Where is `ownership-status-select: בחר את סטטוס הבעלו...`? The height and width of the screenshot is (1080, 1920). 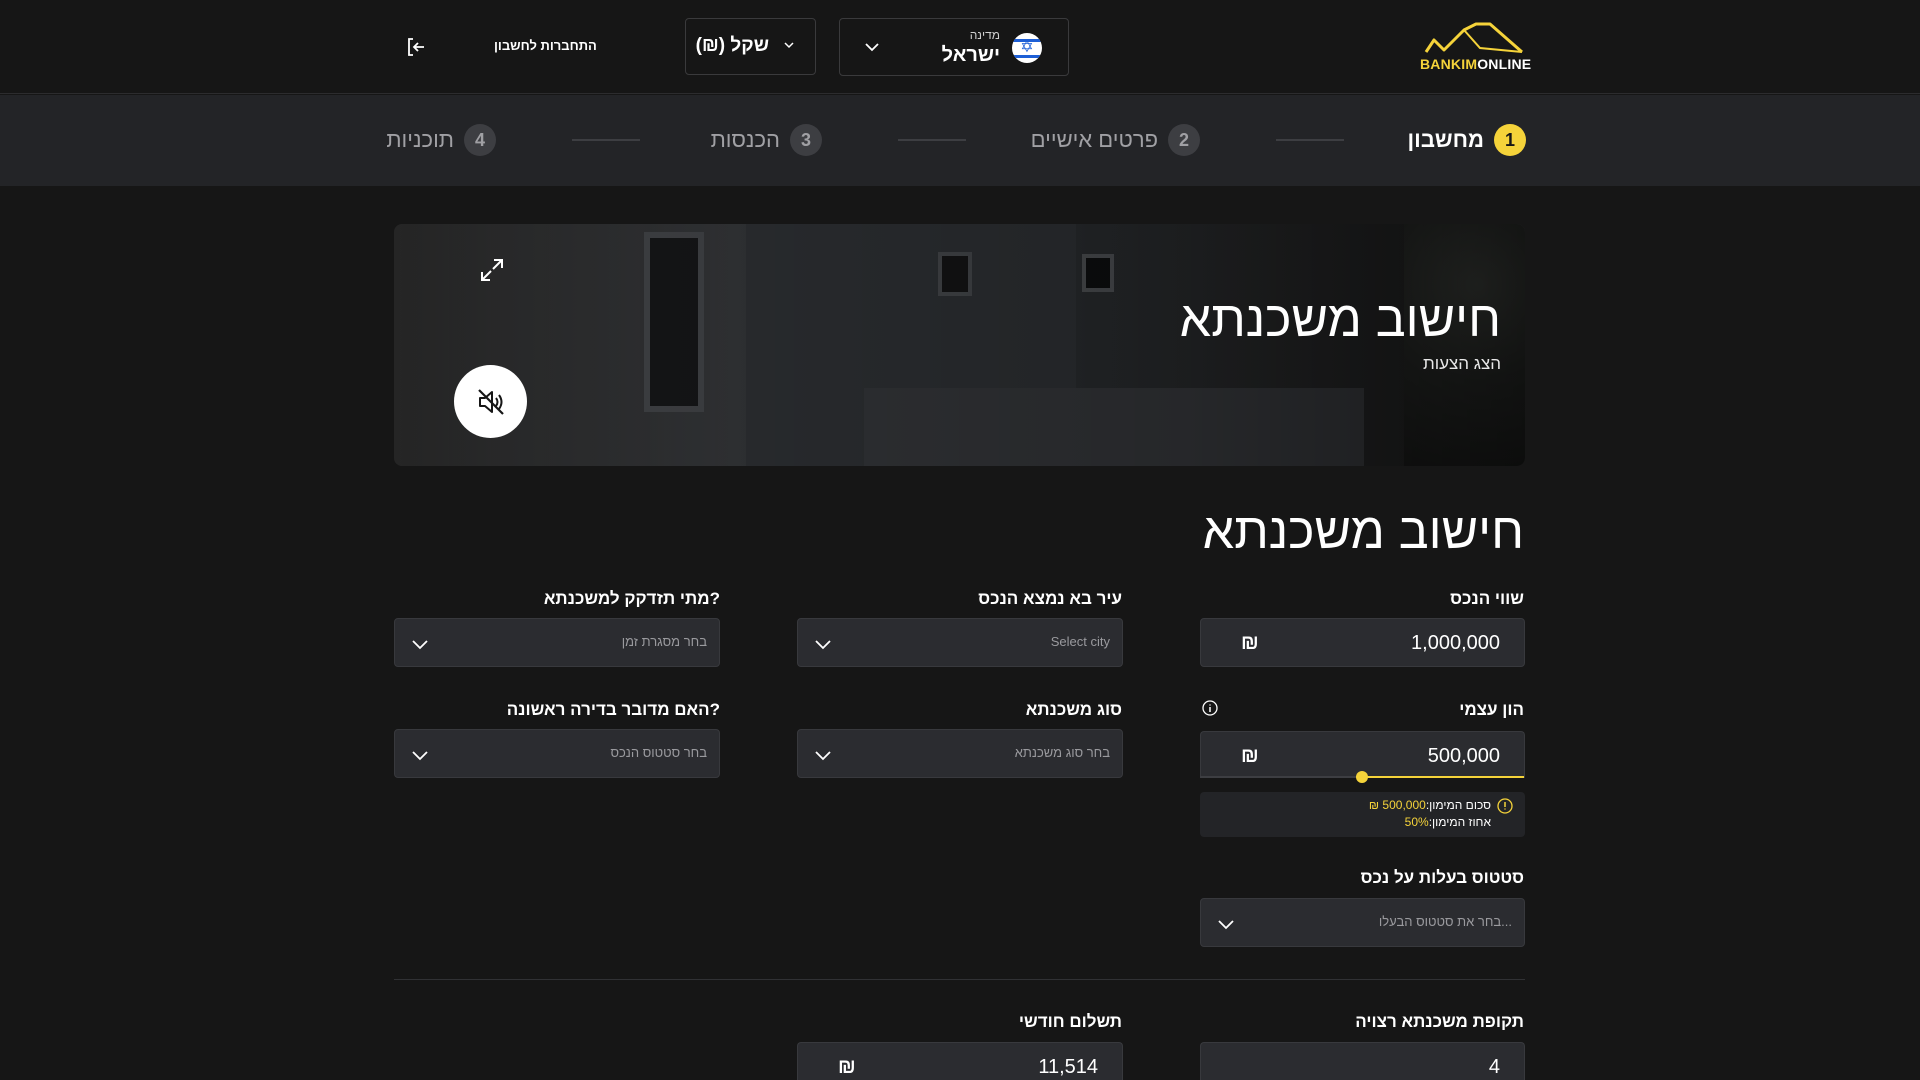 ownership-status-select: בחר את סטטוס הבעלו... is located at coordinates (1362, 922).